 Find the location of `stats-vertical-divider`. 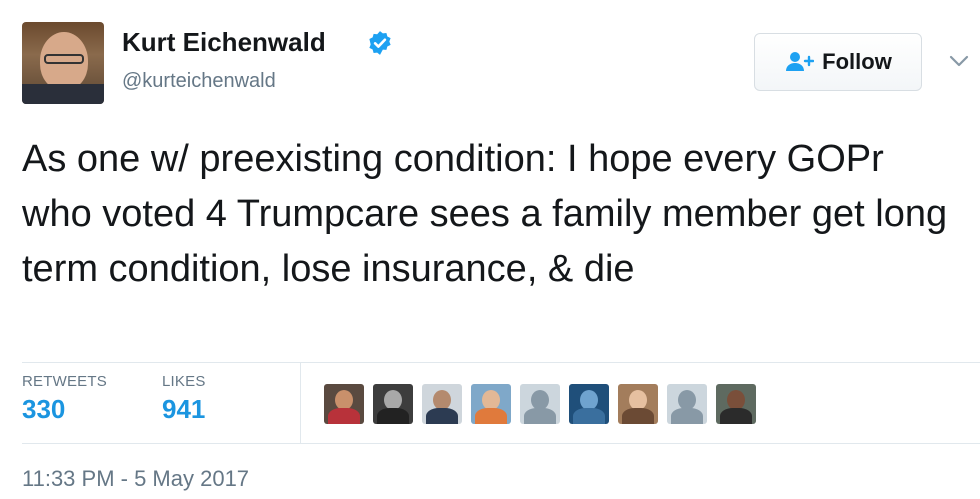

stats-vertical-divider is located at coordinates (300, 403).